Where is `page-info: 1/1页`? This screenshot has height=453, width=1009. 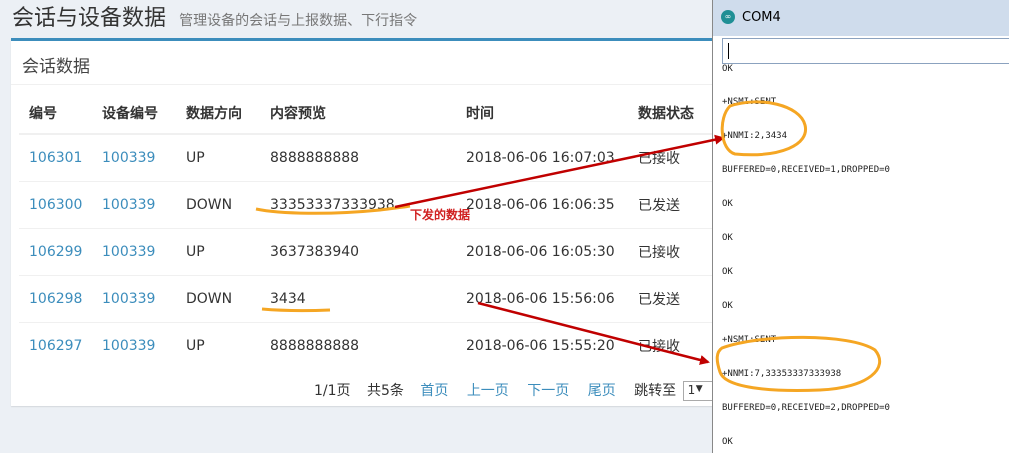 page-info: 1/1页 is located at coordinates (332, 391).